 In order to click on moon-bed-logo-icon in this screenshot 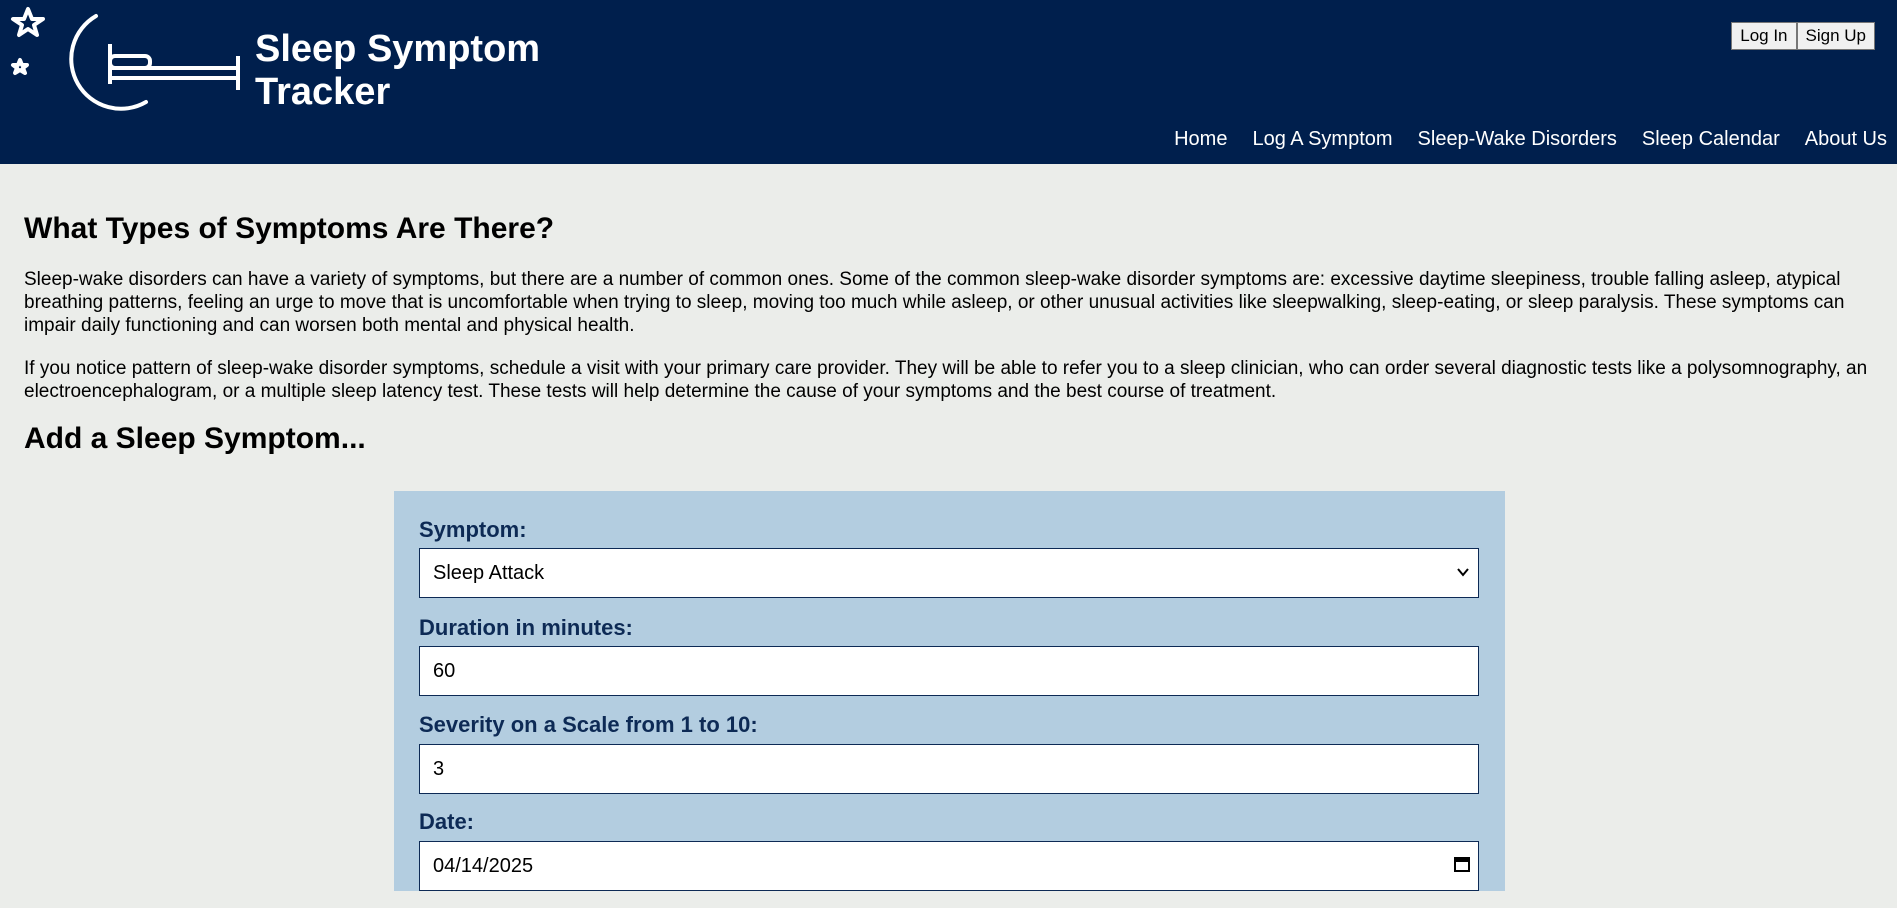, I will do `click(125, 59)`.